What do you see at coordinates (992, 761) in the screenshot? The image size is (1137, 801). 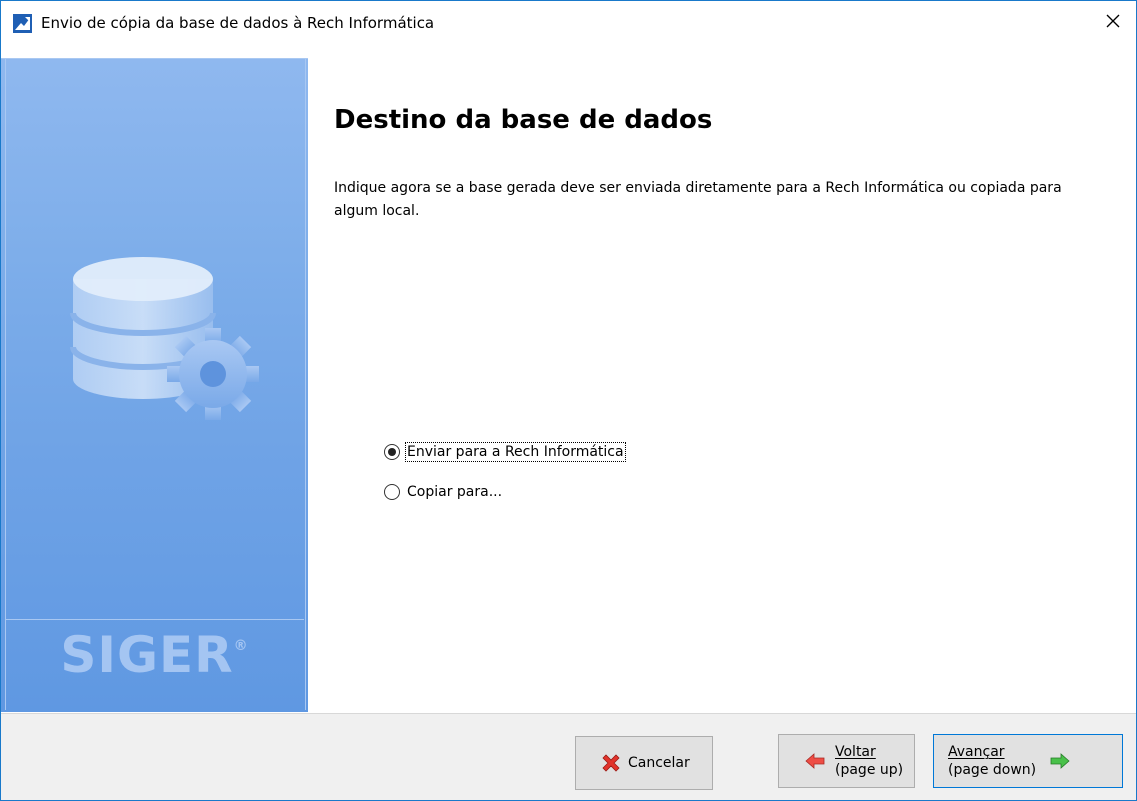 I see `next-label: Avançar (page down)` at bounding box center [992, 761].